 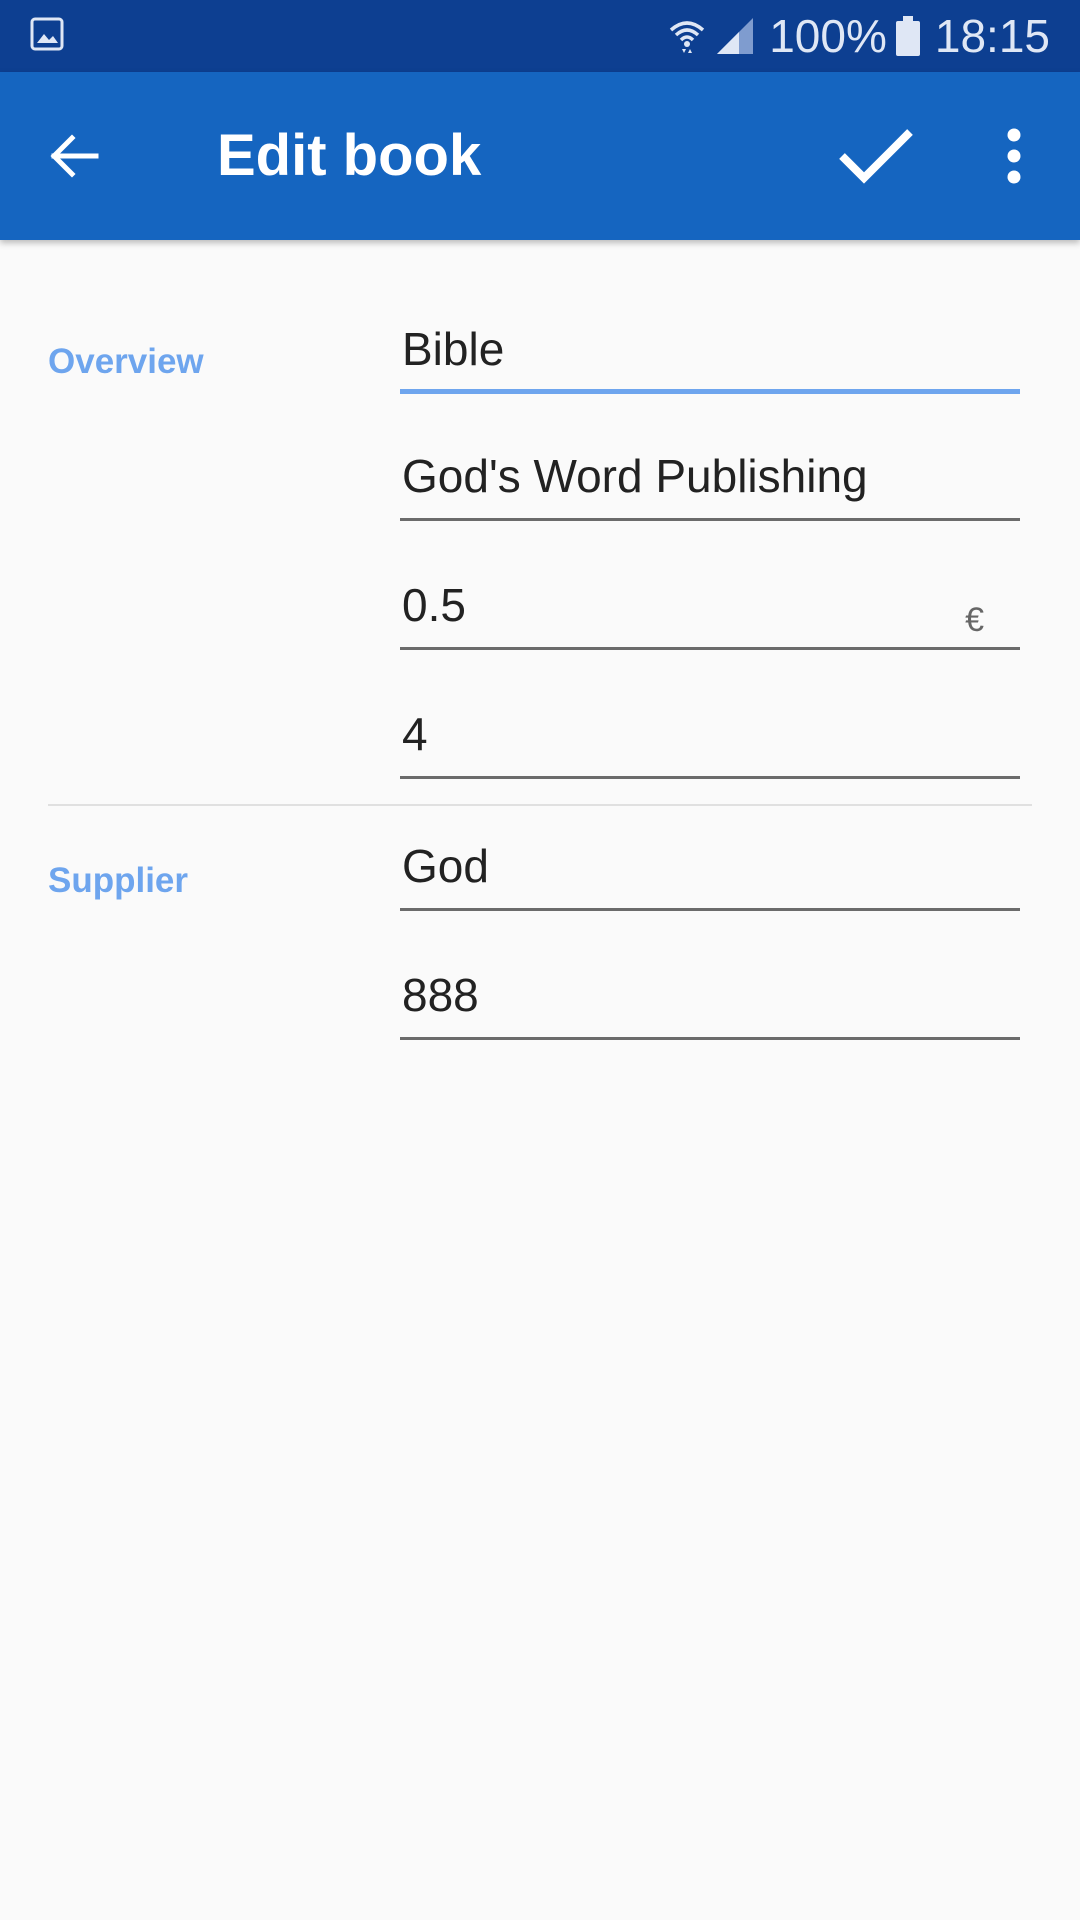 I want to click on supplier-name-field: God, so click(x=710, y=866).